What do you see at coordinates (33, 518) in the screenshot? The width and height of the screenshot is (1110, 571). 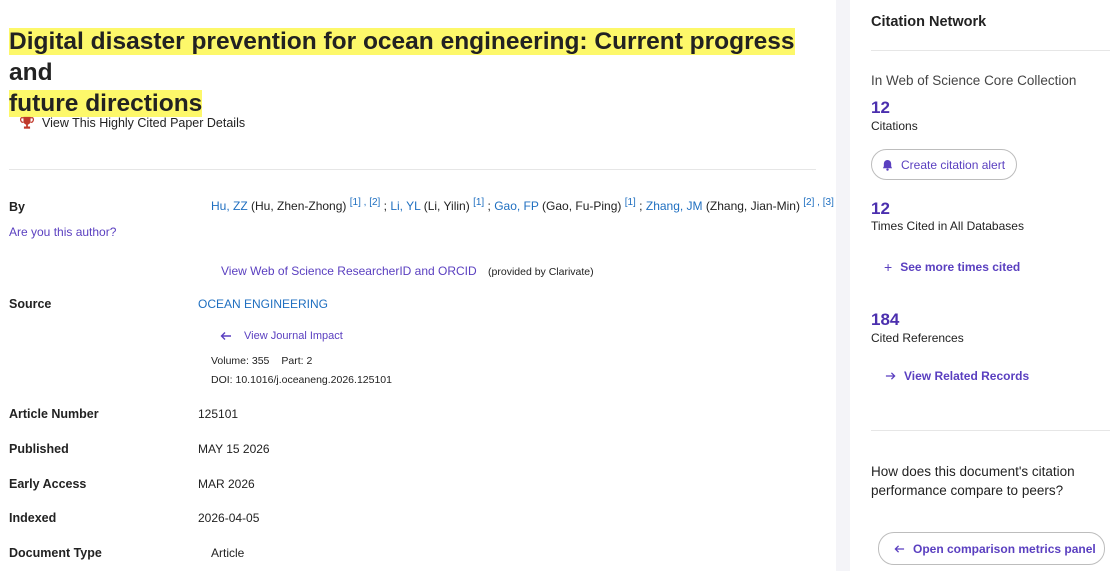 I see `indexed-label: Indexed` at bounding box center [33, 518].